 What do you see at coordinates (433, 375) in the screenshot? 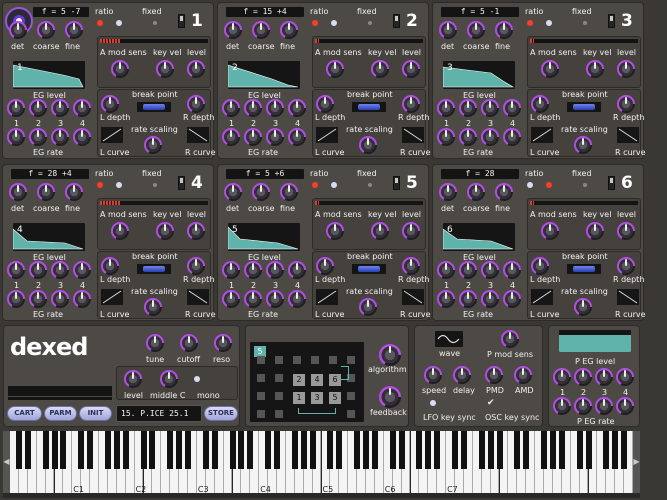
I see `speed-knob` at bounding box center [433, 375].